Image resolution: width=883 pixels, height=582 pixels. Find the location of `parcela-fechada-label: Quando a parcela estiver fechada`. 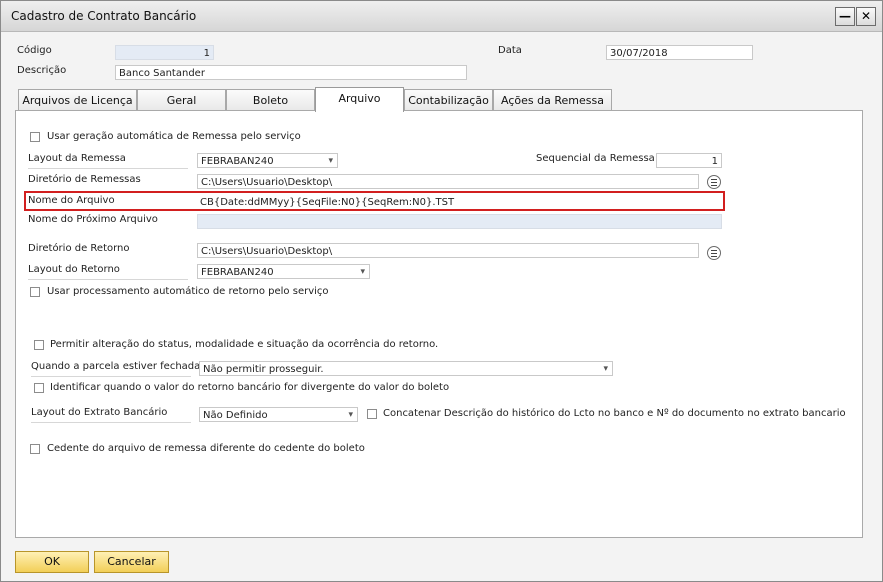

parcela-fechada-label: Quando a parcela estiver fechada is located at coordinates (116, 366).